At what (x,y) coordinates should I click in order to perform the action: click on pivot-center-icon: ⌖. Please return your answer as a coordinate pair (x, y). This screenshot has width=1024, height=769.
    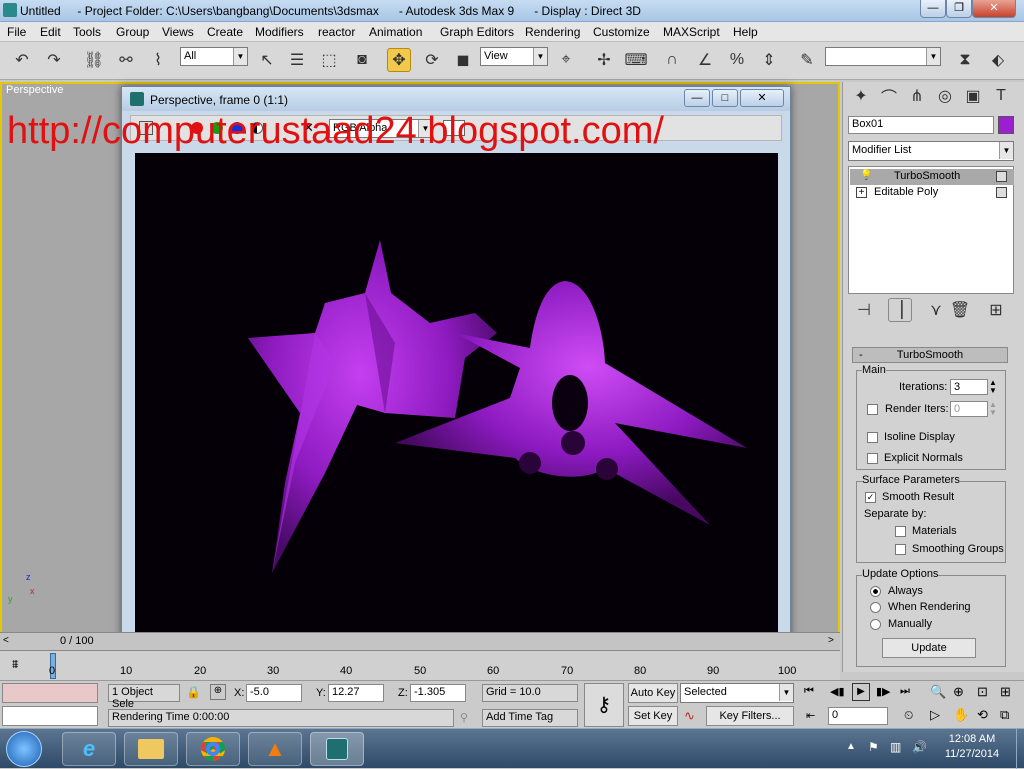
    Looking at the image, I should click on (566, 60).